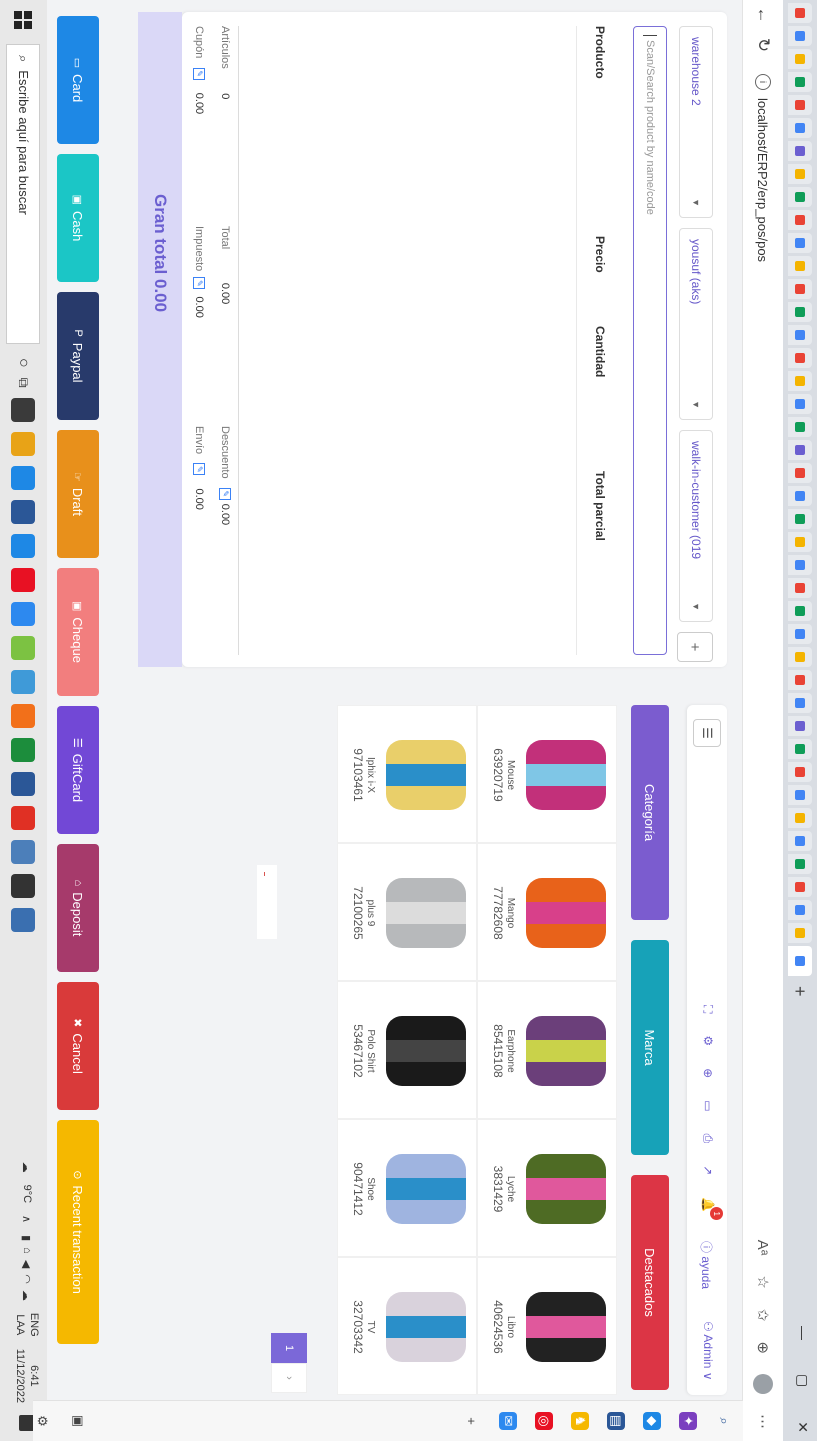  What do you see at coordinates (407, 912) in the screenshot?
I see `product-card: plus 9 72100265` at bounding box center [407, 912].